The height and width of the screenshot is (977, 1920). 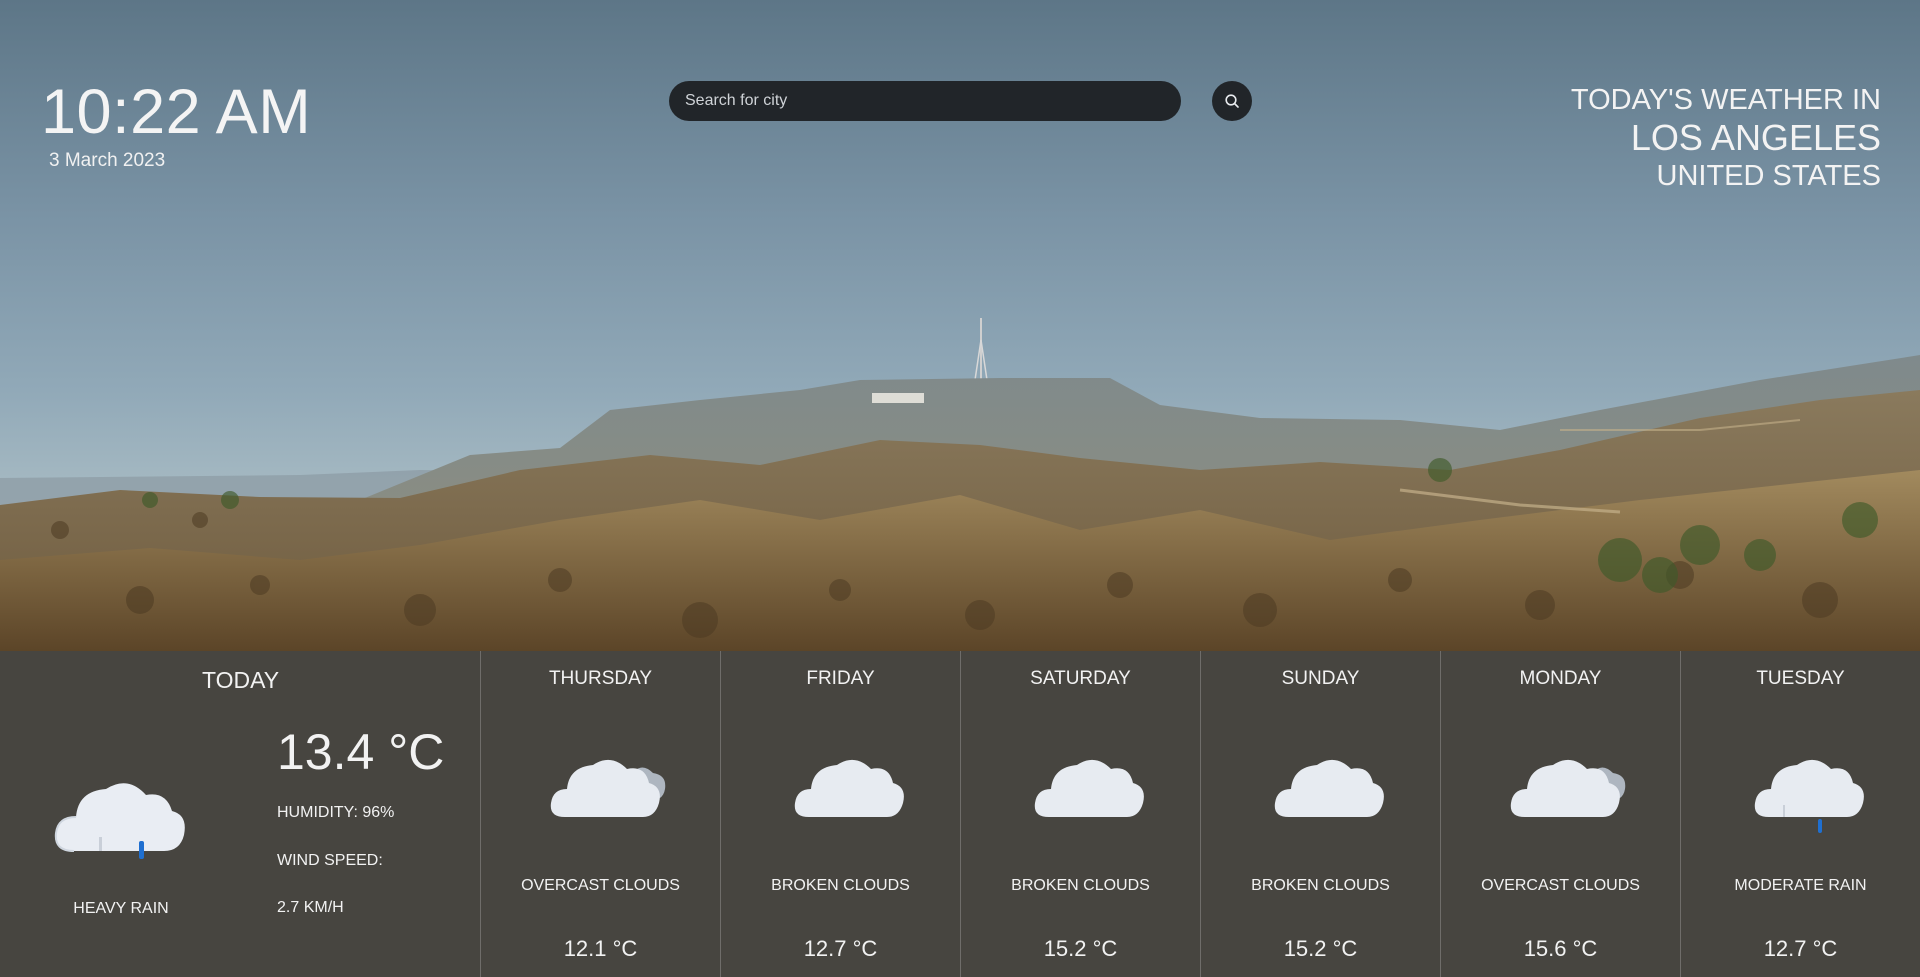 I want to click on forecast-day-thursday: THURSDAY OVERCAST CLOUDS 12.1 °C, so click(x=601, y=814).